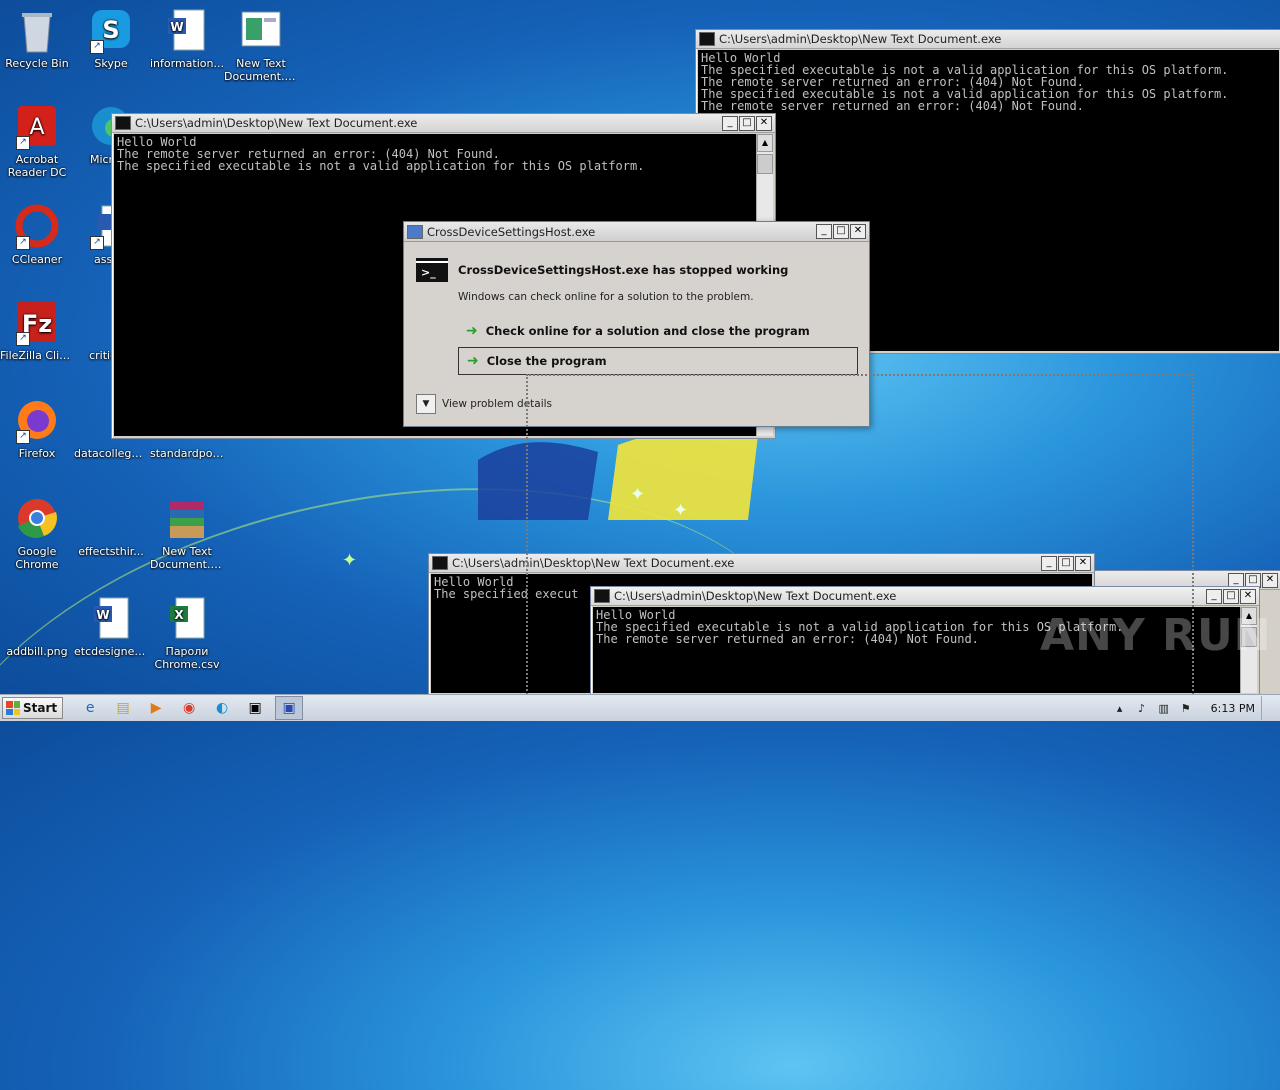  Describe the element at coordinates (640, 707) in the screenshot. I see `taskbar: Start e ▤ ▶ ◉ ◐ ▣ ▣ ▴ ♪ ▥ ⚑ 6:13 PM` at that location.